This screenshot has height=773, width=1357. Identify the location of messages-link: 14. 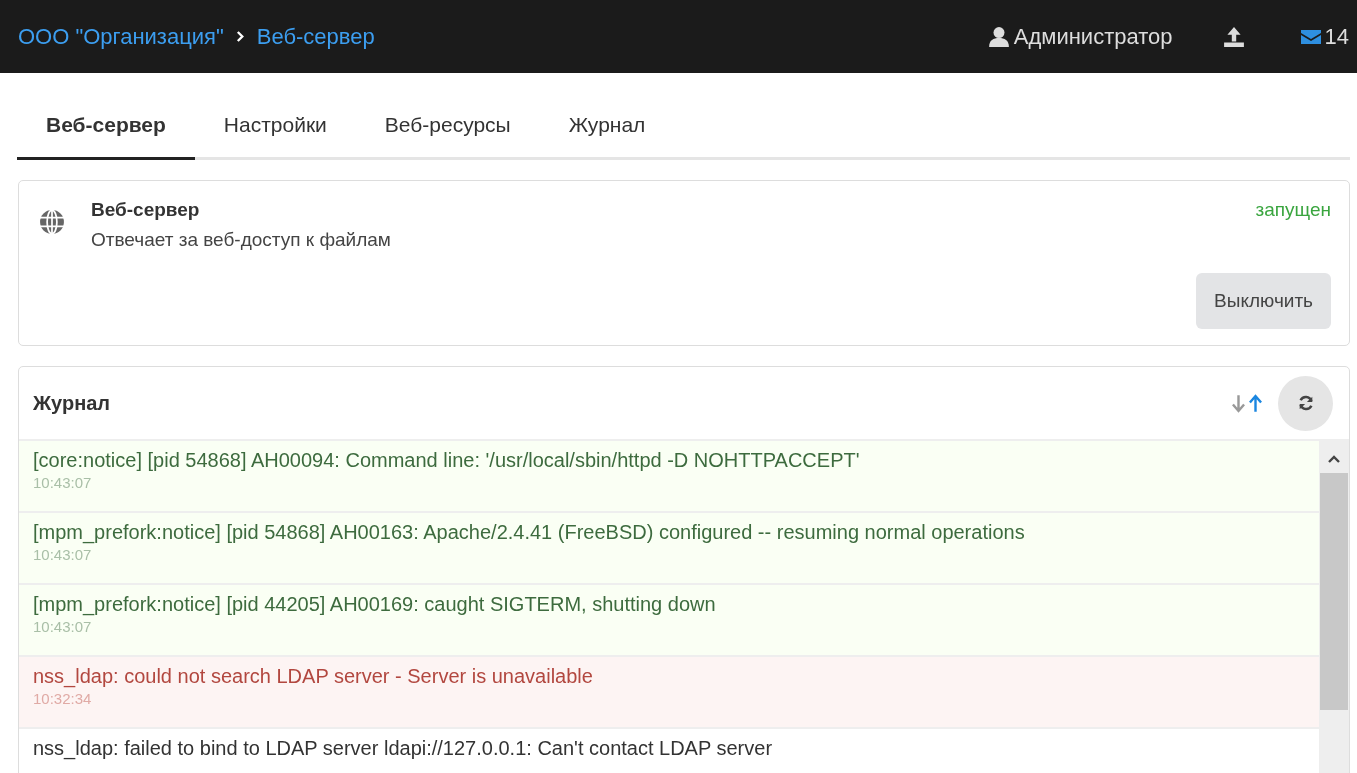
(1324, 36).